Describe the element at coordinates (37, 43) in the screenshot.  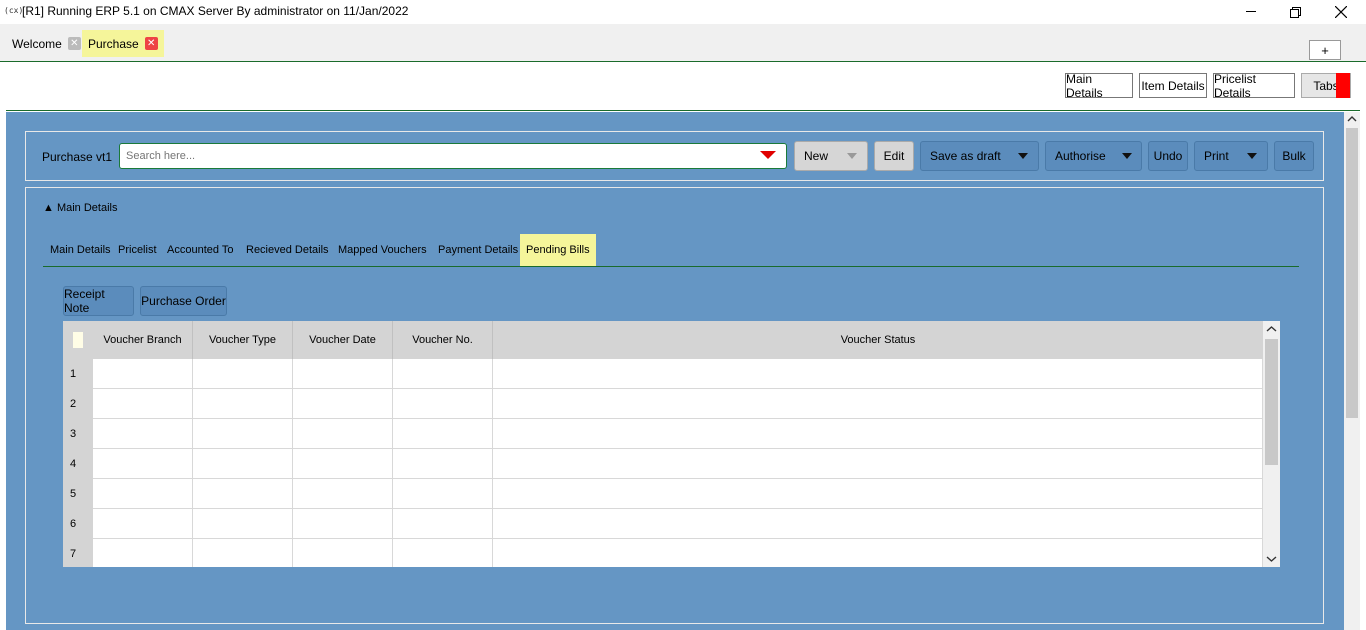
I see `tab-welcome-label: Welcome` at that location.